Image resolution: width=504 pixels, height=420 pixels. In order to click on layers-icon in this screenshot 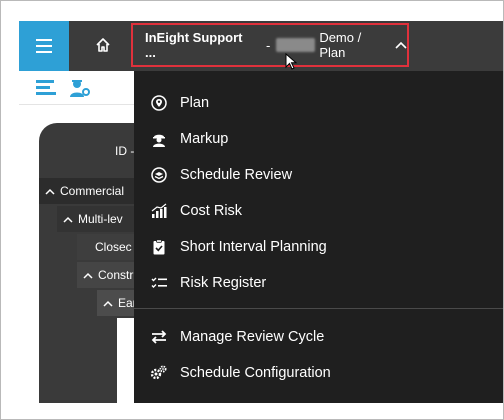, I will do `click(159, 175)`.